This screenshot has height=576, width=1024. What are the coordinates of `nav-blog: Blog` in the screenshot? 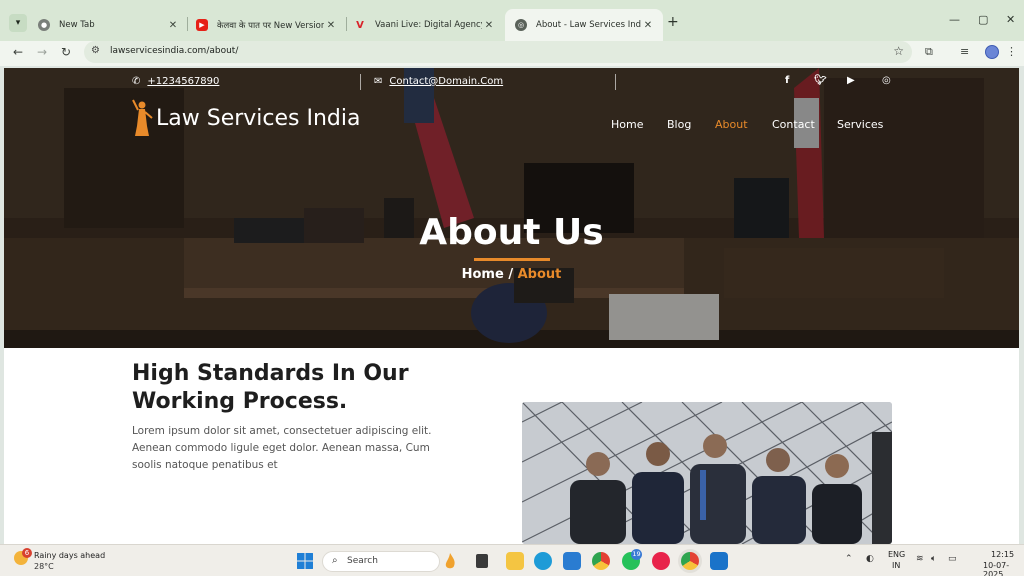 It's located at (679, 124).